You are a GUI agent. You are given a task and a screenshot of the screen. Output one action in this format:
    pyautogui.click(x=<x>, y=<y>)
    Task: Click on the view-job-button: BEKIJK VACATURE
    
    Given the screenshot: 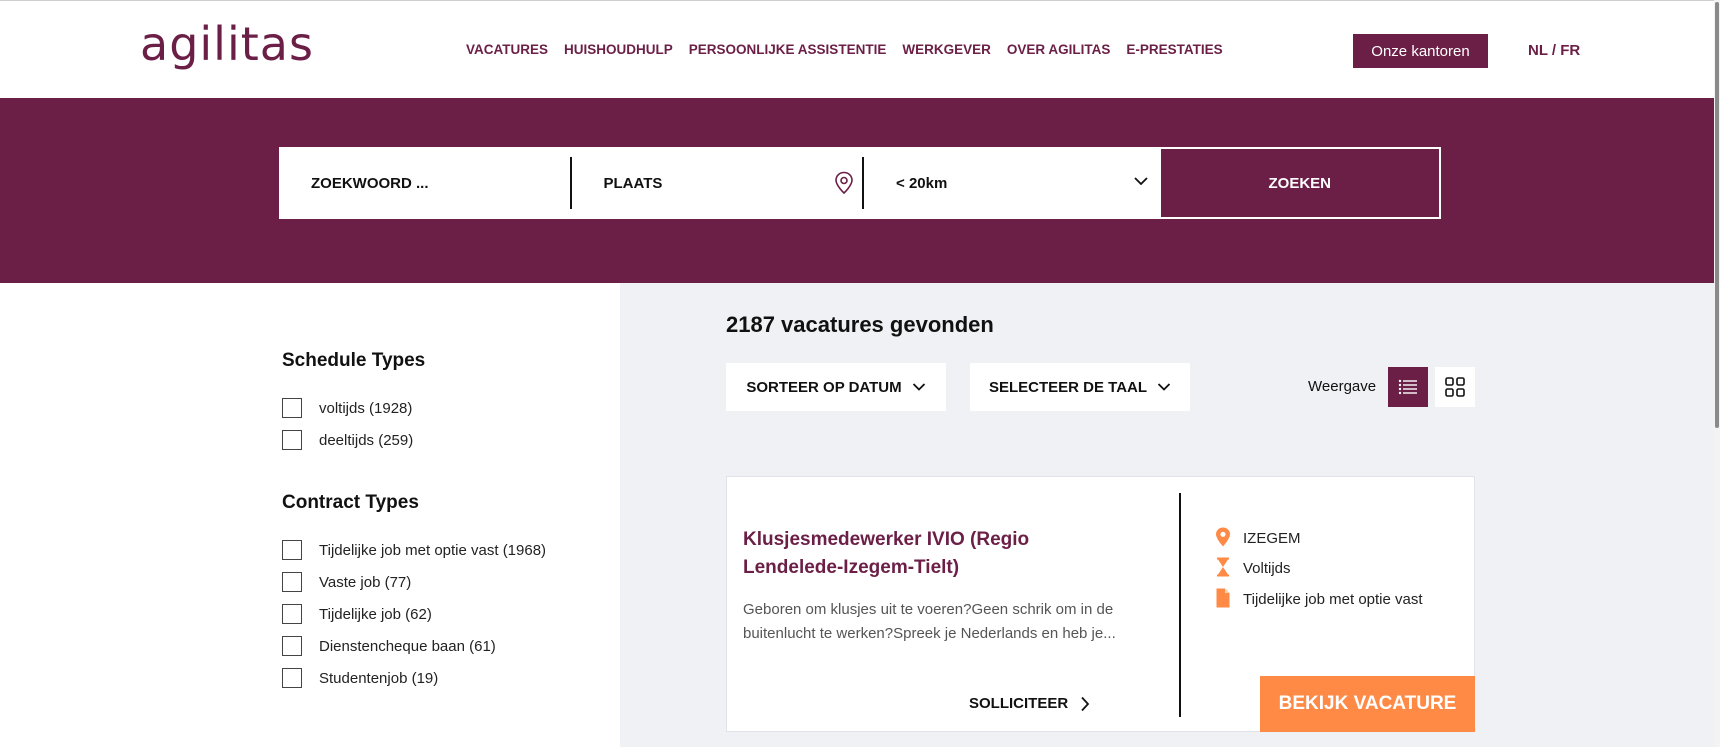 What is the action you would take?
    pyautogui.click(x=1367, y=704)
    